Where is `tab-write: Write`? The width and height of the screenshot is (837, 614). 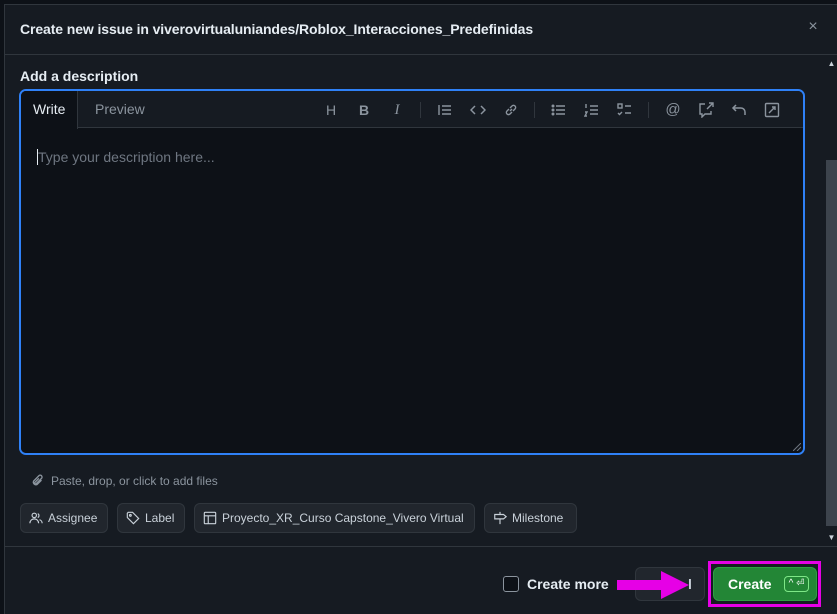 tab-write: Write is located at coordinates (50, 110).